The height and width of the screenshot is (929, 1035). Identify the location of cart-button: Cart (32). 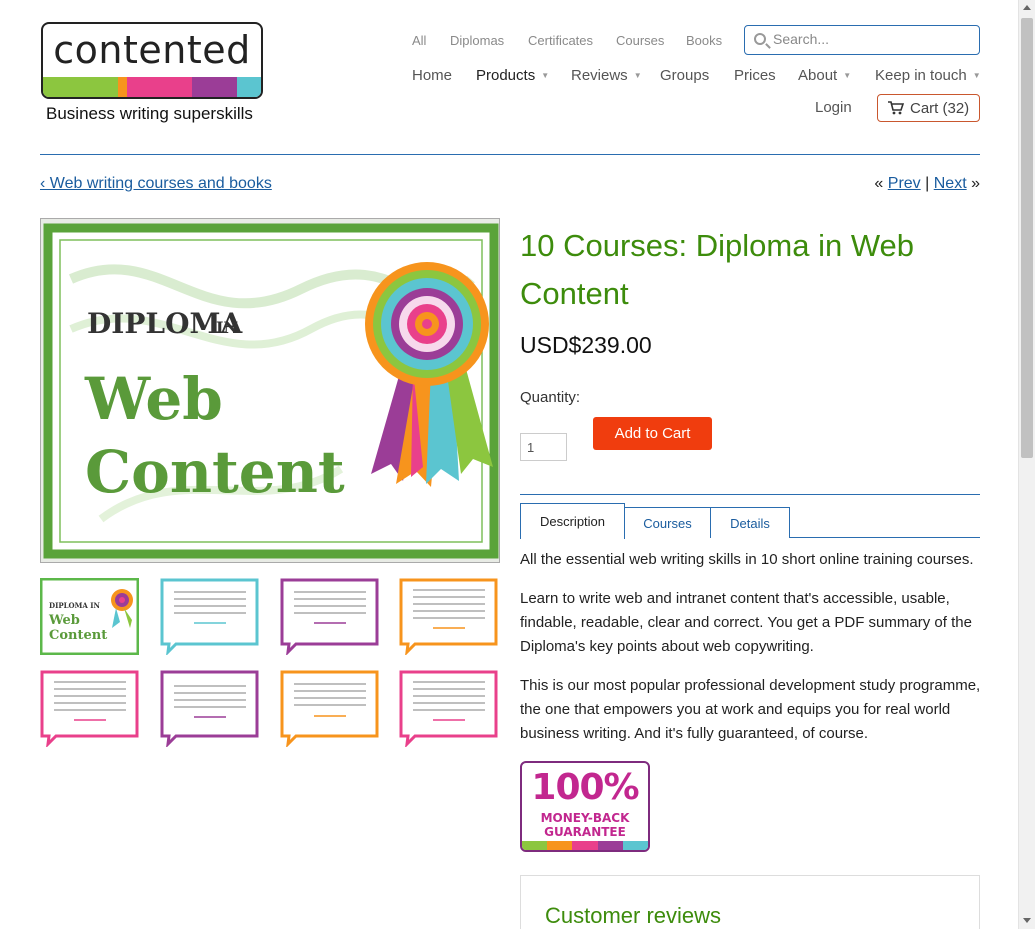
(928, 108).